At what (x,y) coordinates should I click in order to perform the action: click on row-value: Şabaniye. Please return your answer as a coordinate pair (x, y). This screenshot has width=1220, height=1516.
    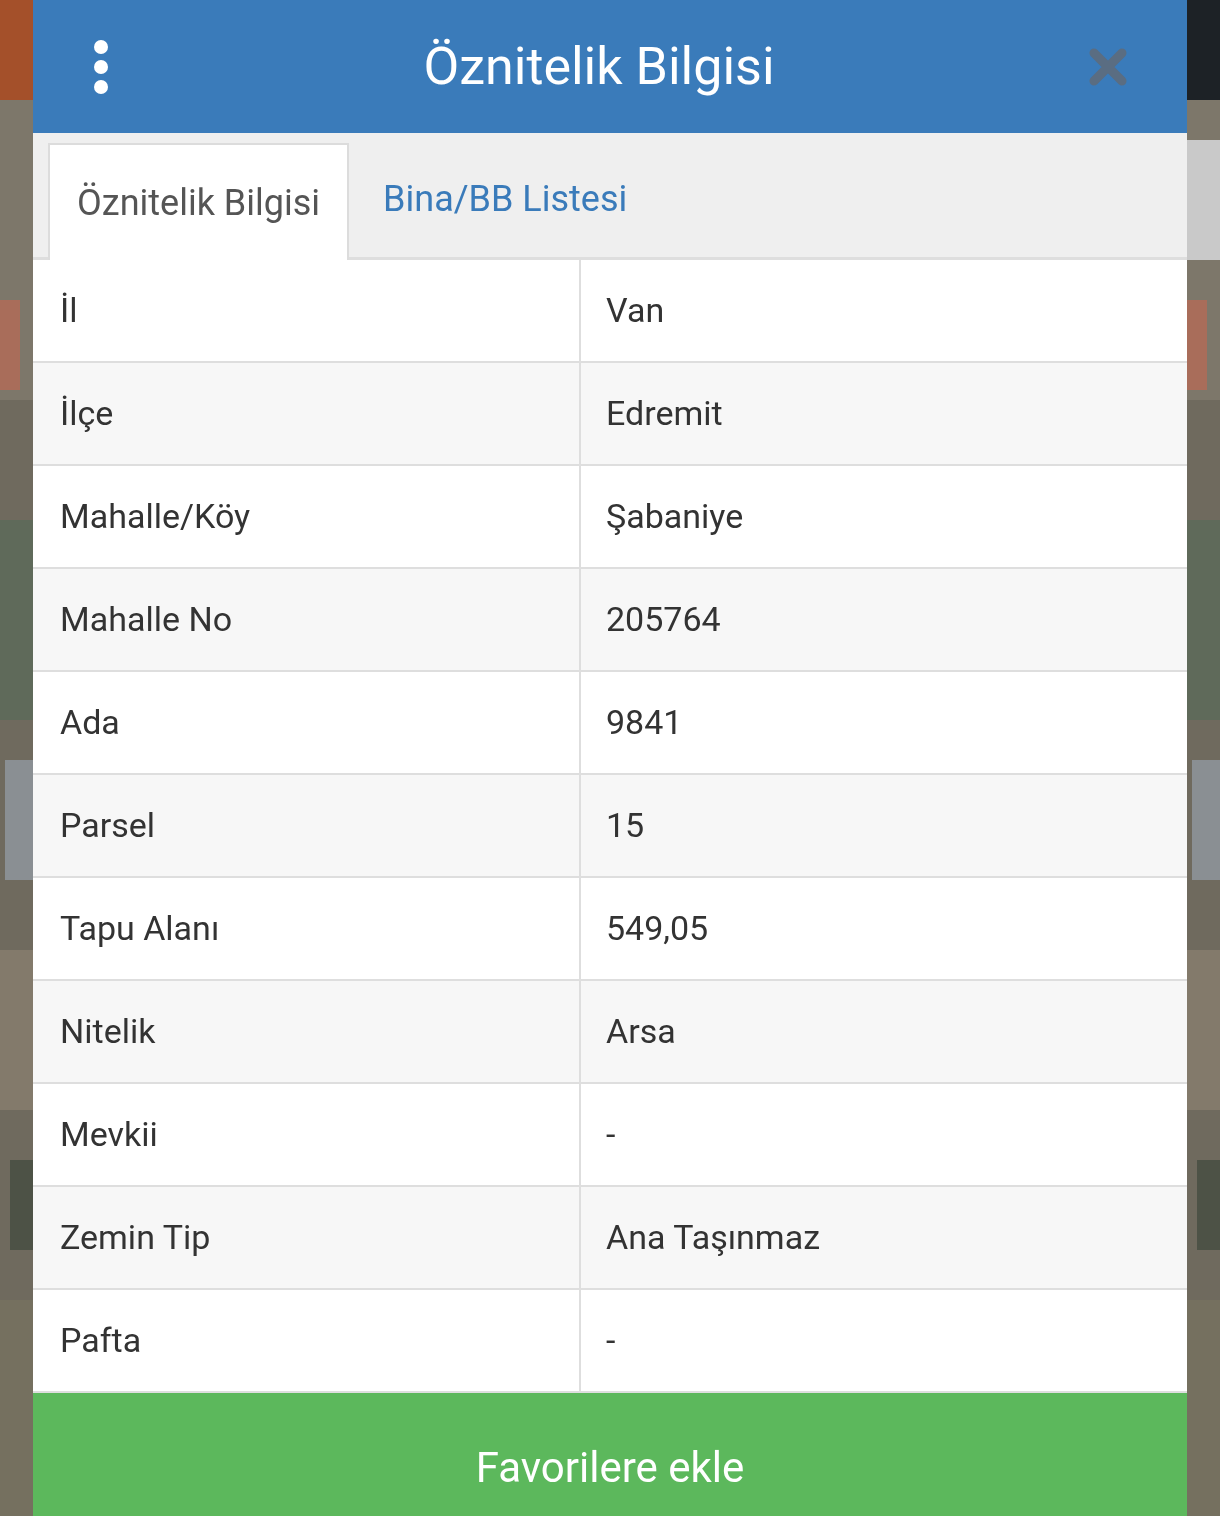
    Looking at the image, I should click on (675, 516).